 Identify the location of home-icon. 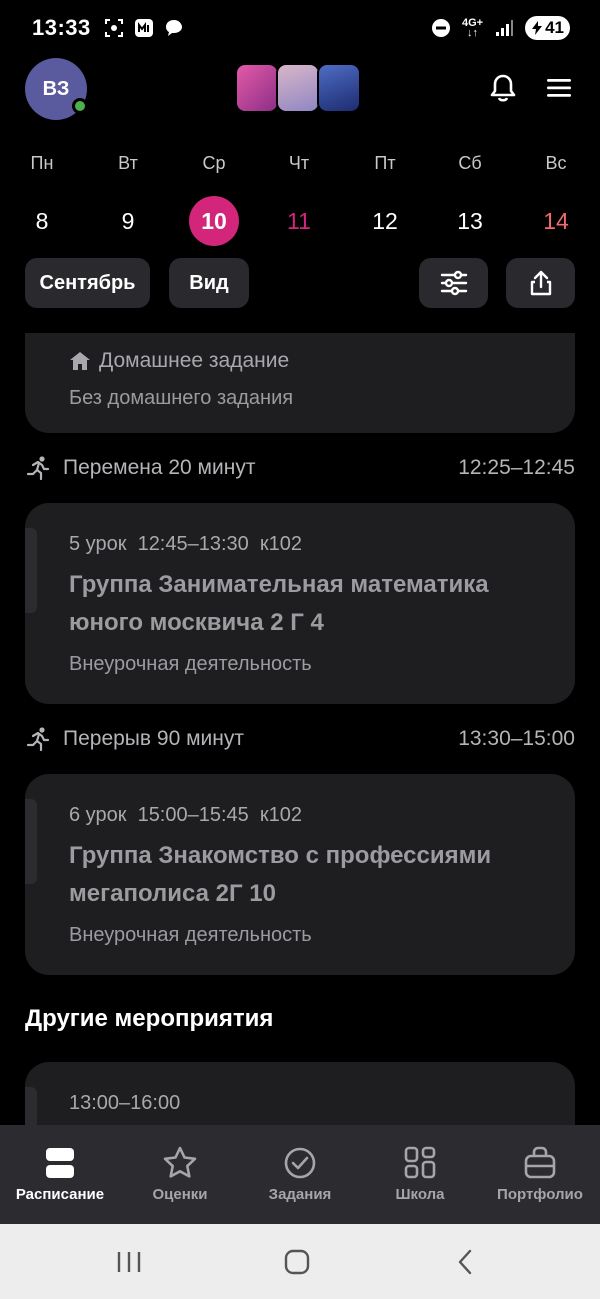
(80, 361).